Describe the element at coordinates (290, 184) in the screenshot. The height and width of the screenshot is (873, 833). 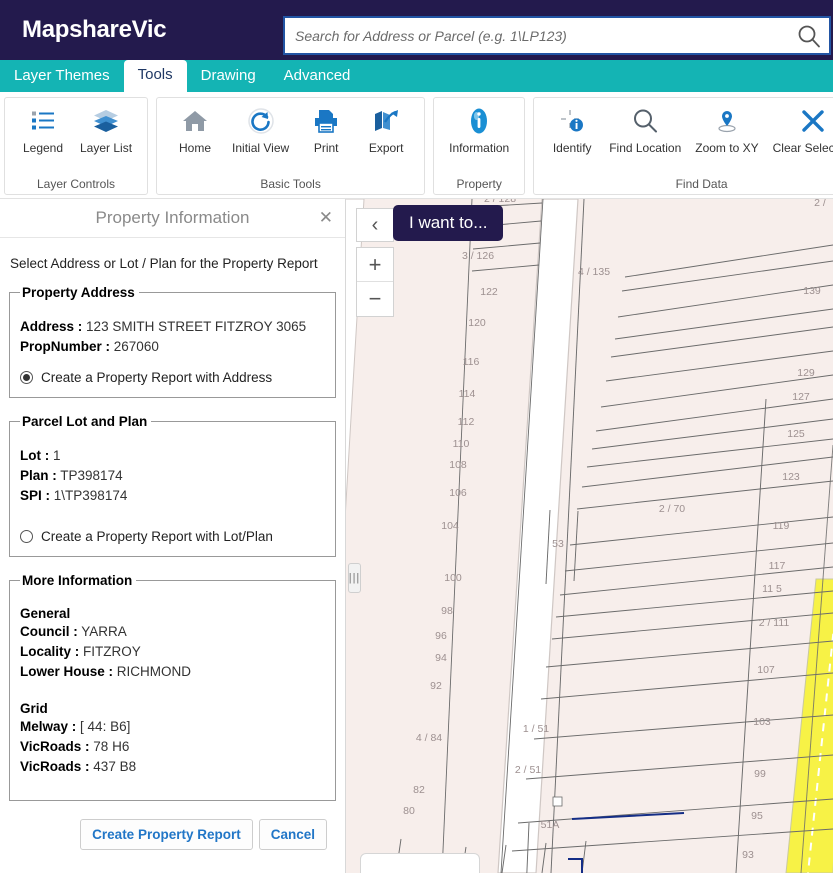
I see `ribbon-group-title-basic-tools: Basic Tools` at that location.